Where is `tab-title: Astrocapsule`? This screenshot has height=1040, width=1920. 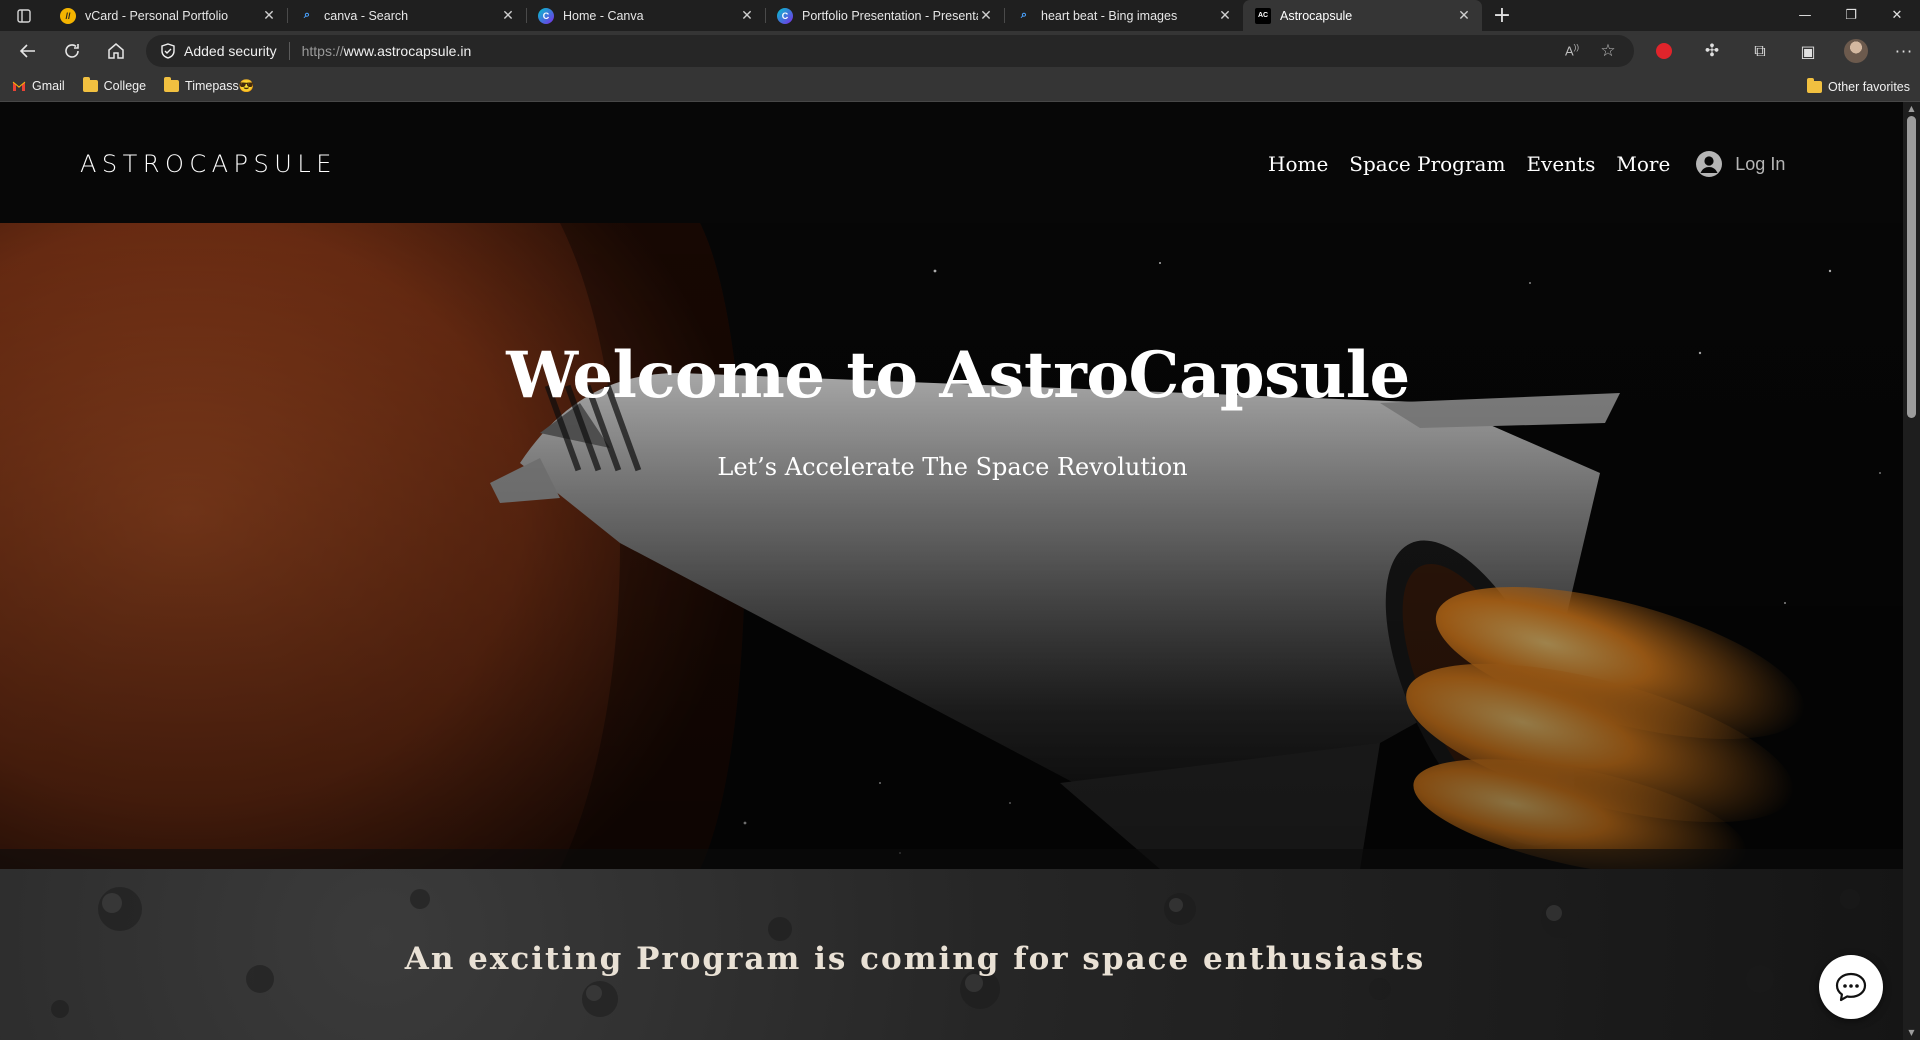 tab-title: Astrocapsule is located at coordinates (1316, 15).